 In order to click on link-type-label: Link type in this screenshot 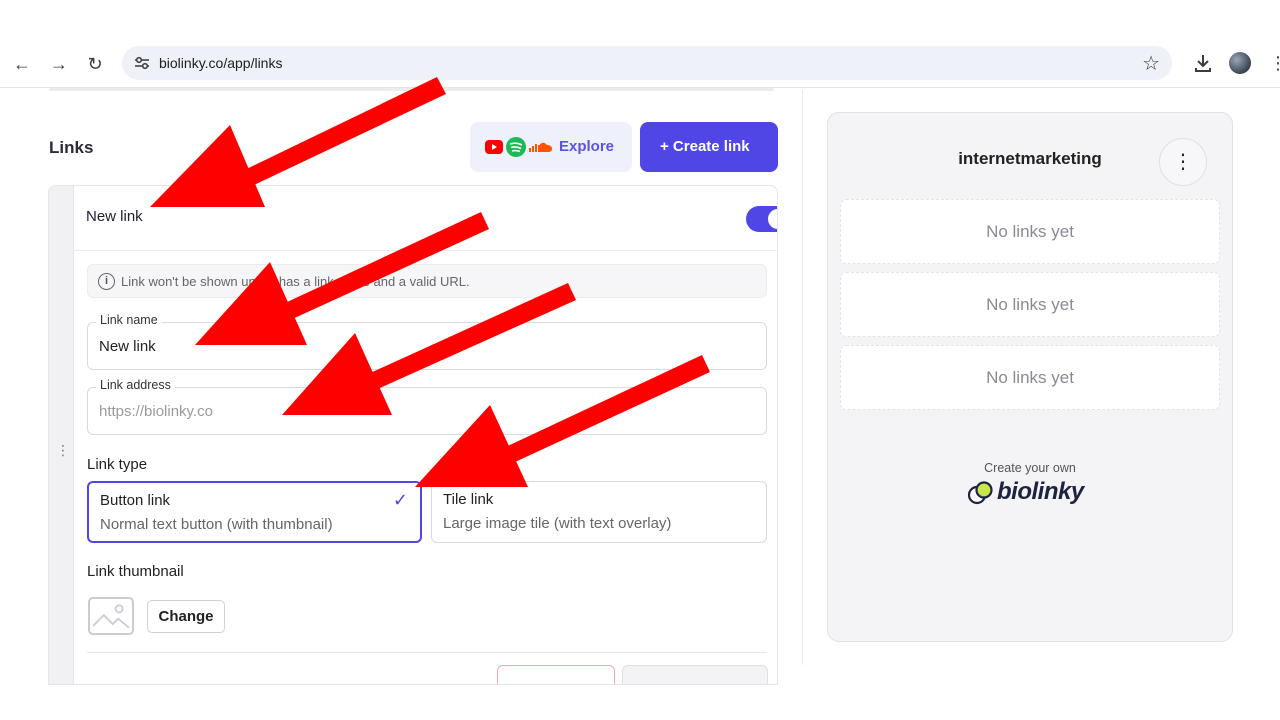, I will do `click(117, 464)`.